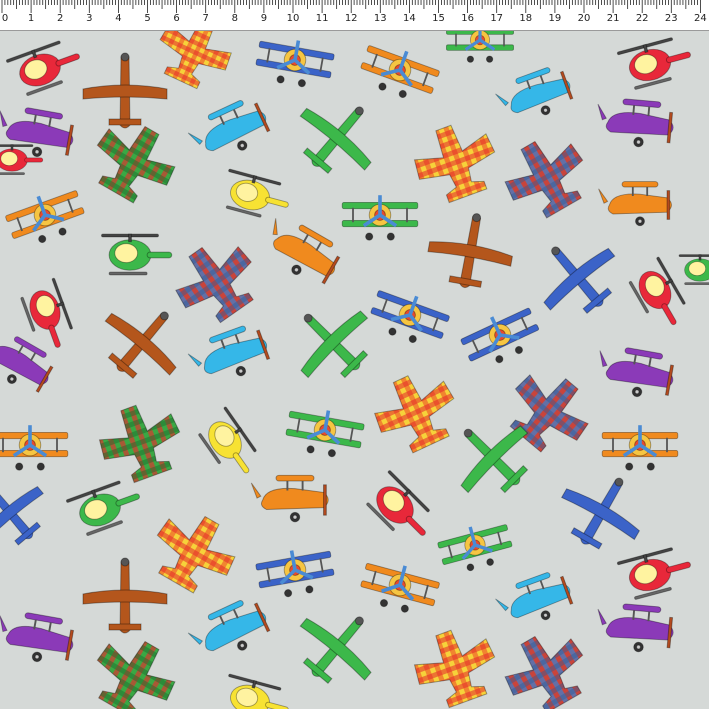  I want to click on ruler-label: 21, so click(613, 18).